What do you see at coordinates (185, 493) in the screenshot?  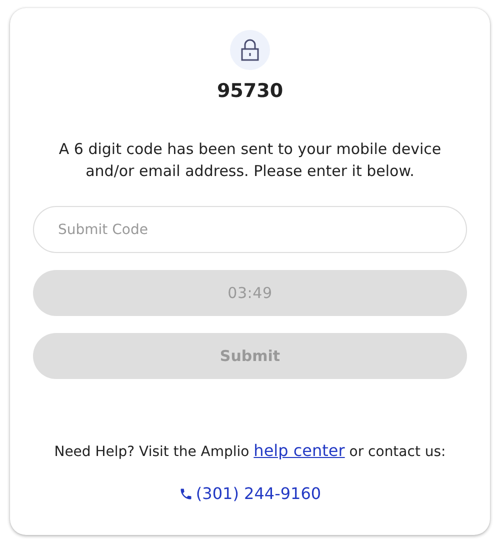 I see `phone-icon` at bounding box center [185, 493].